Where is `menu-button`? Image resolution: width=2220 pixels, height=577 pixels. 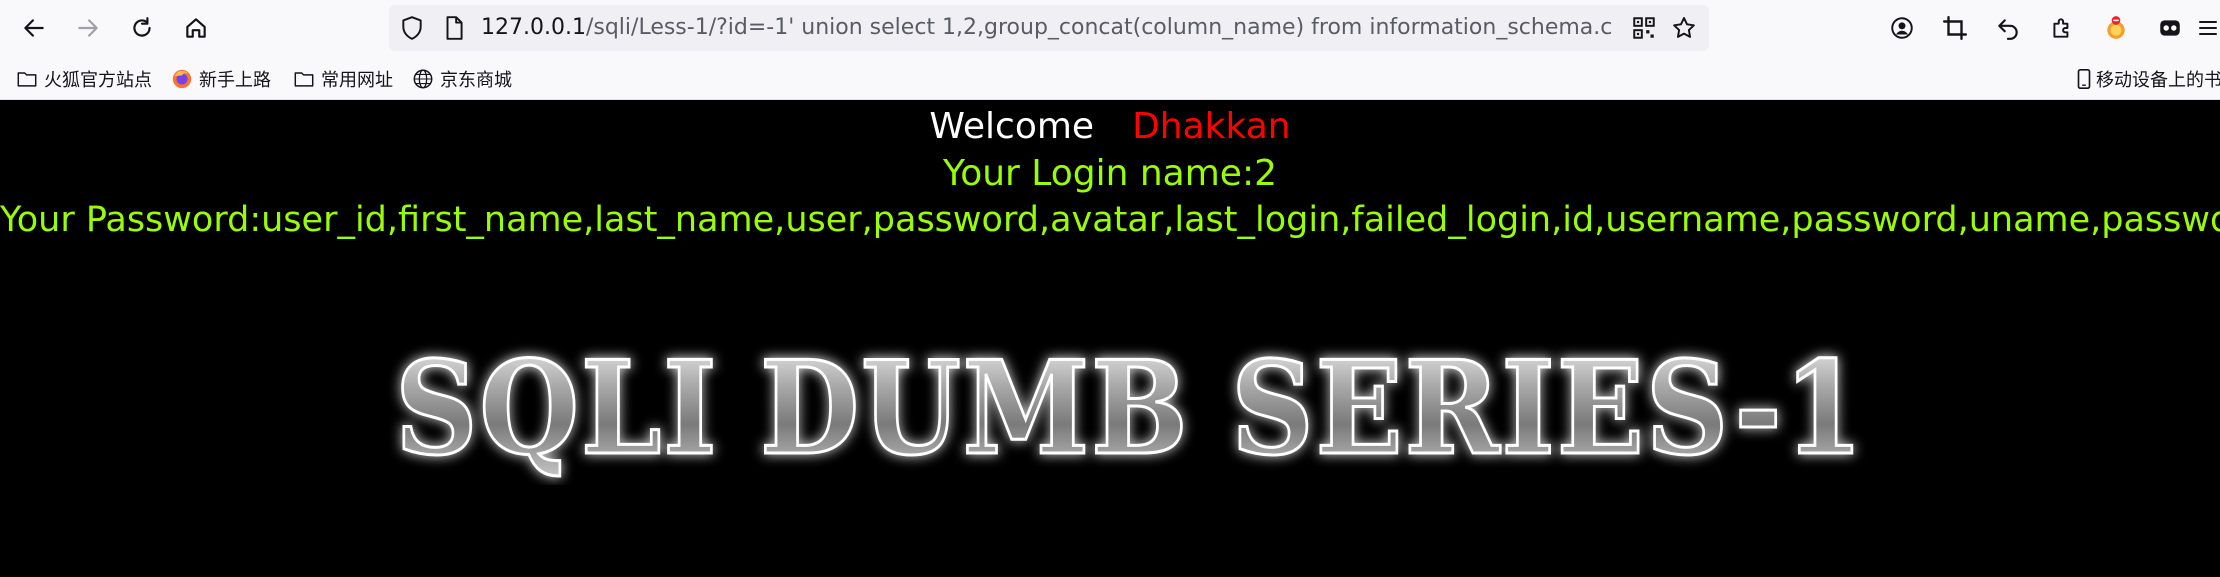
menu-button is located at coordinates (2208, 28).